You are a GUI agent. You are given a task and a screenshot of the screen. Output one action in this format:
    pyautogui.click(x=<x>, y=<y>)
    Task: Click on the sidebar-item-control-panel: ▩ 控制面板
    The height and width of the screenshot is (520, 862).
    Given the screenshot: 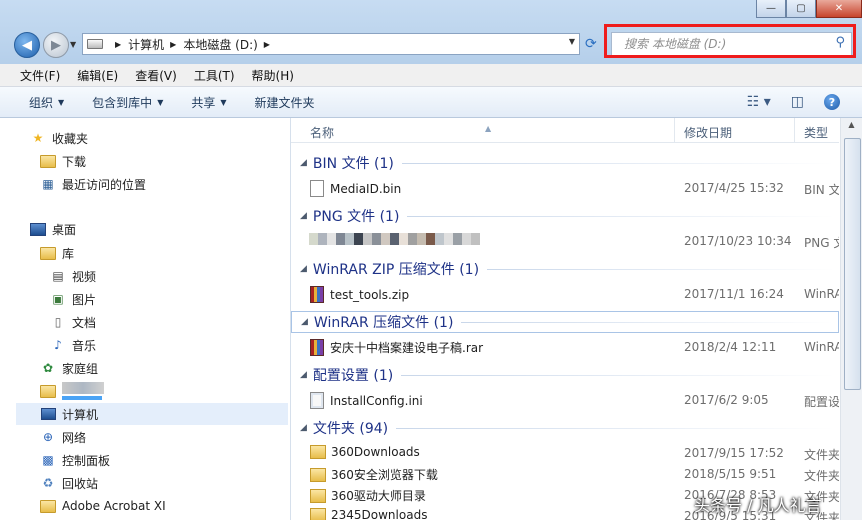 What is the action you would take?
    pyautogui.click(x=75, y=460)
    